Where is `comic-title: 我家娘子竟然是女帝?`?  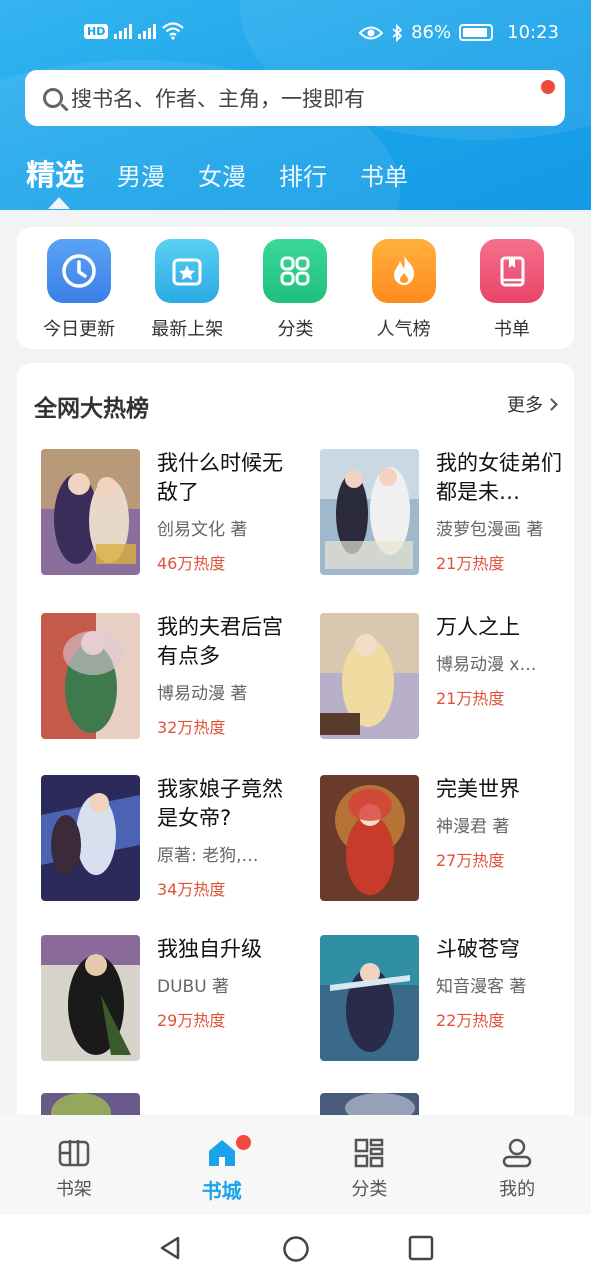 comic-title: 我家娘子竟然是女帝? is located at coordinates (220, 803).